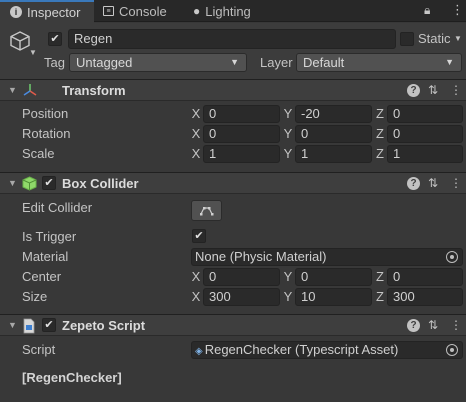 Image resolution: width=466 pixels, height=402 pixels. What do you see at coordinates (54, 62) in the screenshot?
I see `tag-label: Tag` at bounding box center [54, 62].